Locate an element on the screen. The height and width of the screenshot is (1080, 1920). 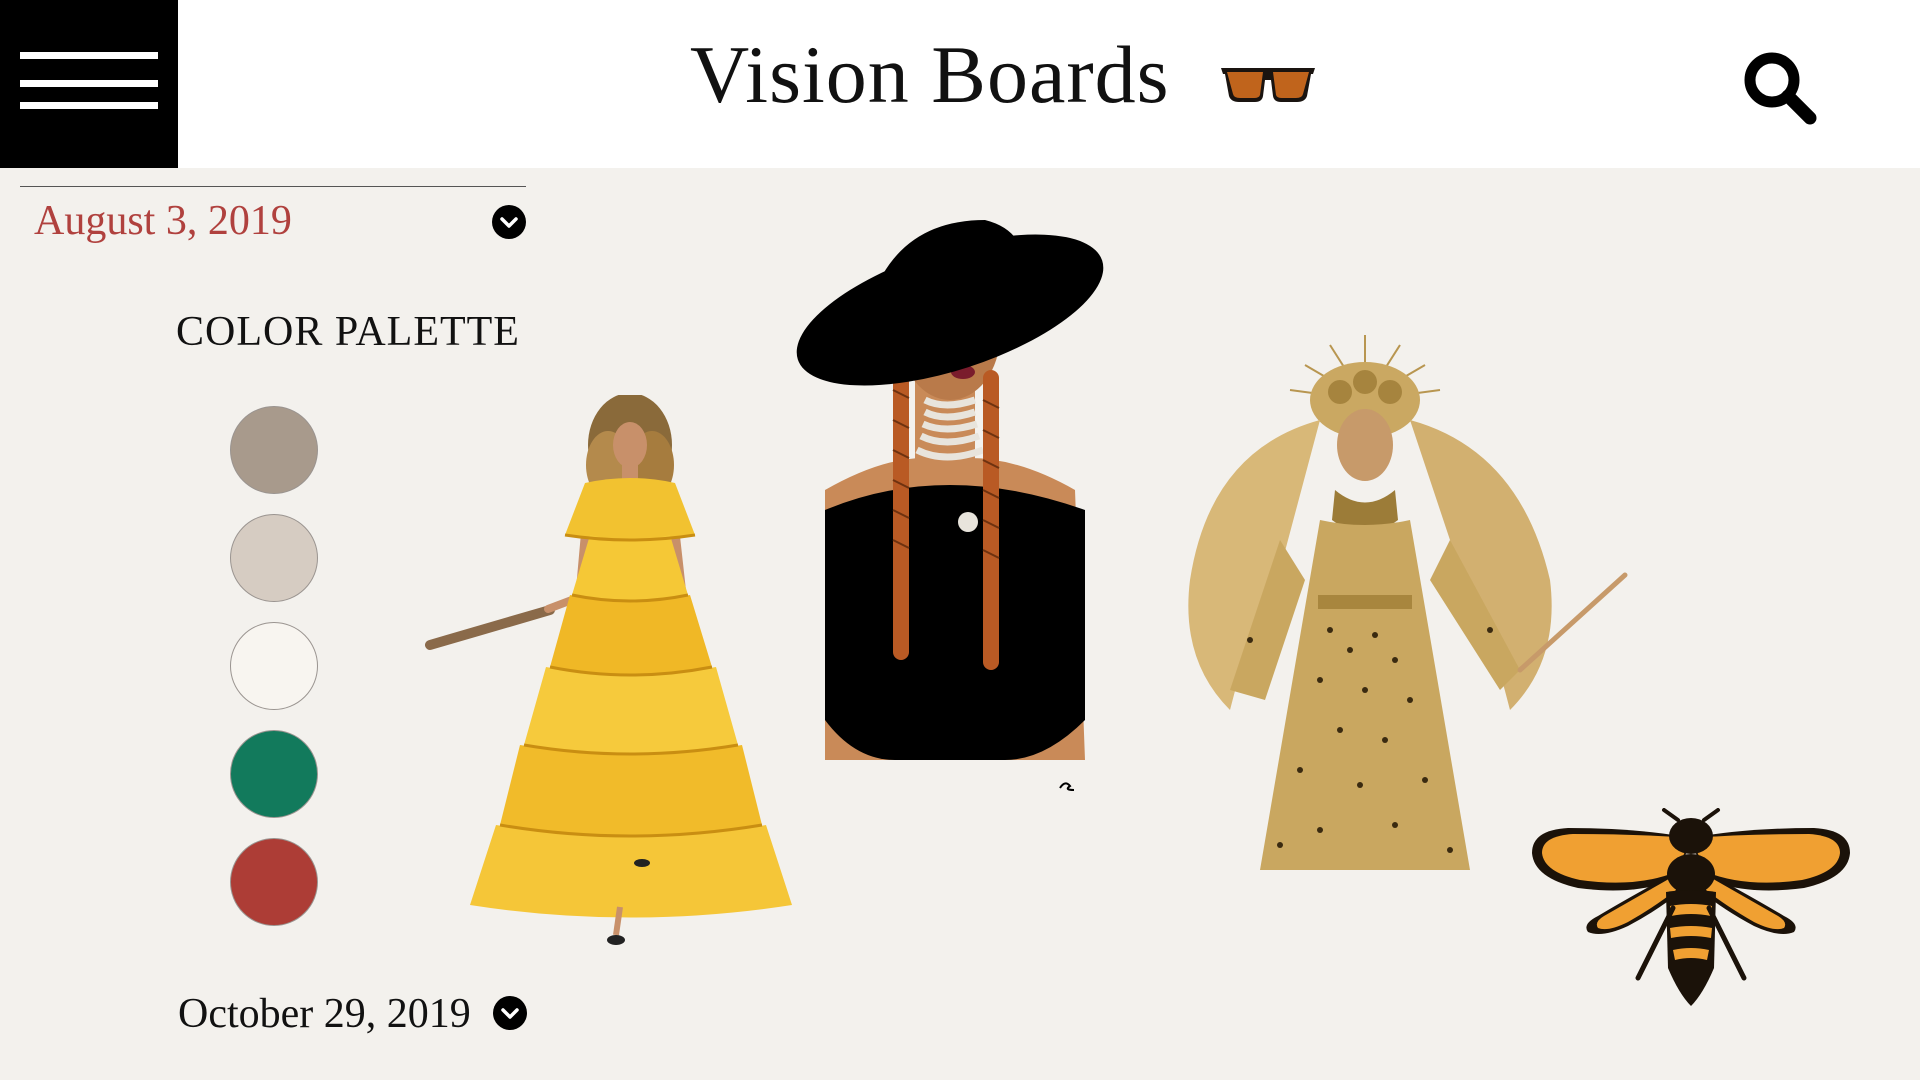
menu-bar-top is located at coordinates (89, 55).